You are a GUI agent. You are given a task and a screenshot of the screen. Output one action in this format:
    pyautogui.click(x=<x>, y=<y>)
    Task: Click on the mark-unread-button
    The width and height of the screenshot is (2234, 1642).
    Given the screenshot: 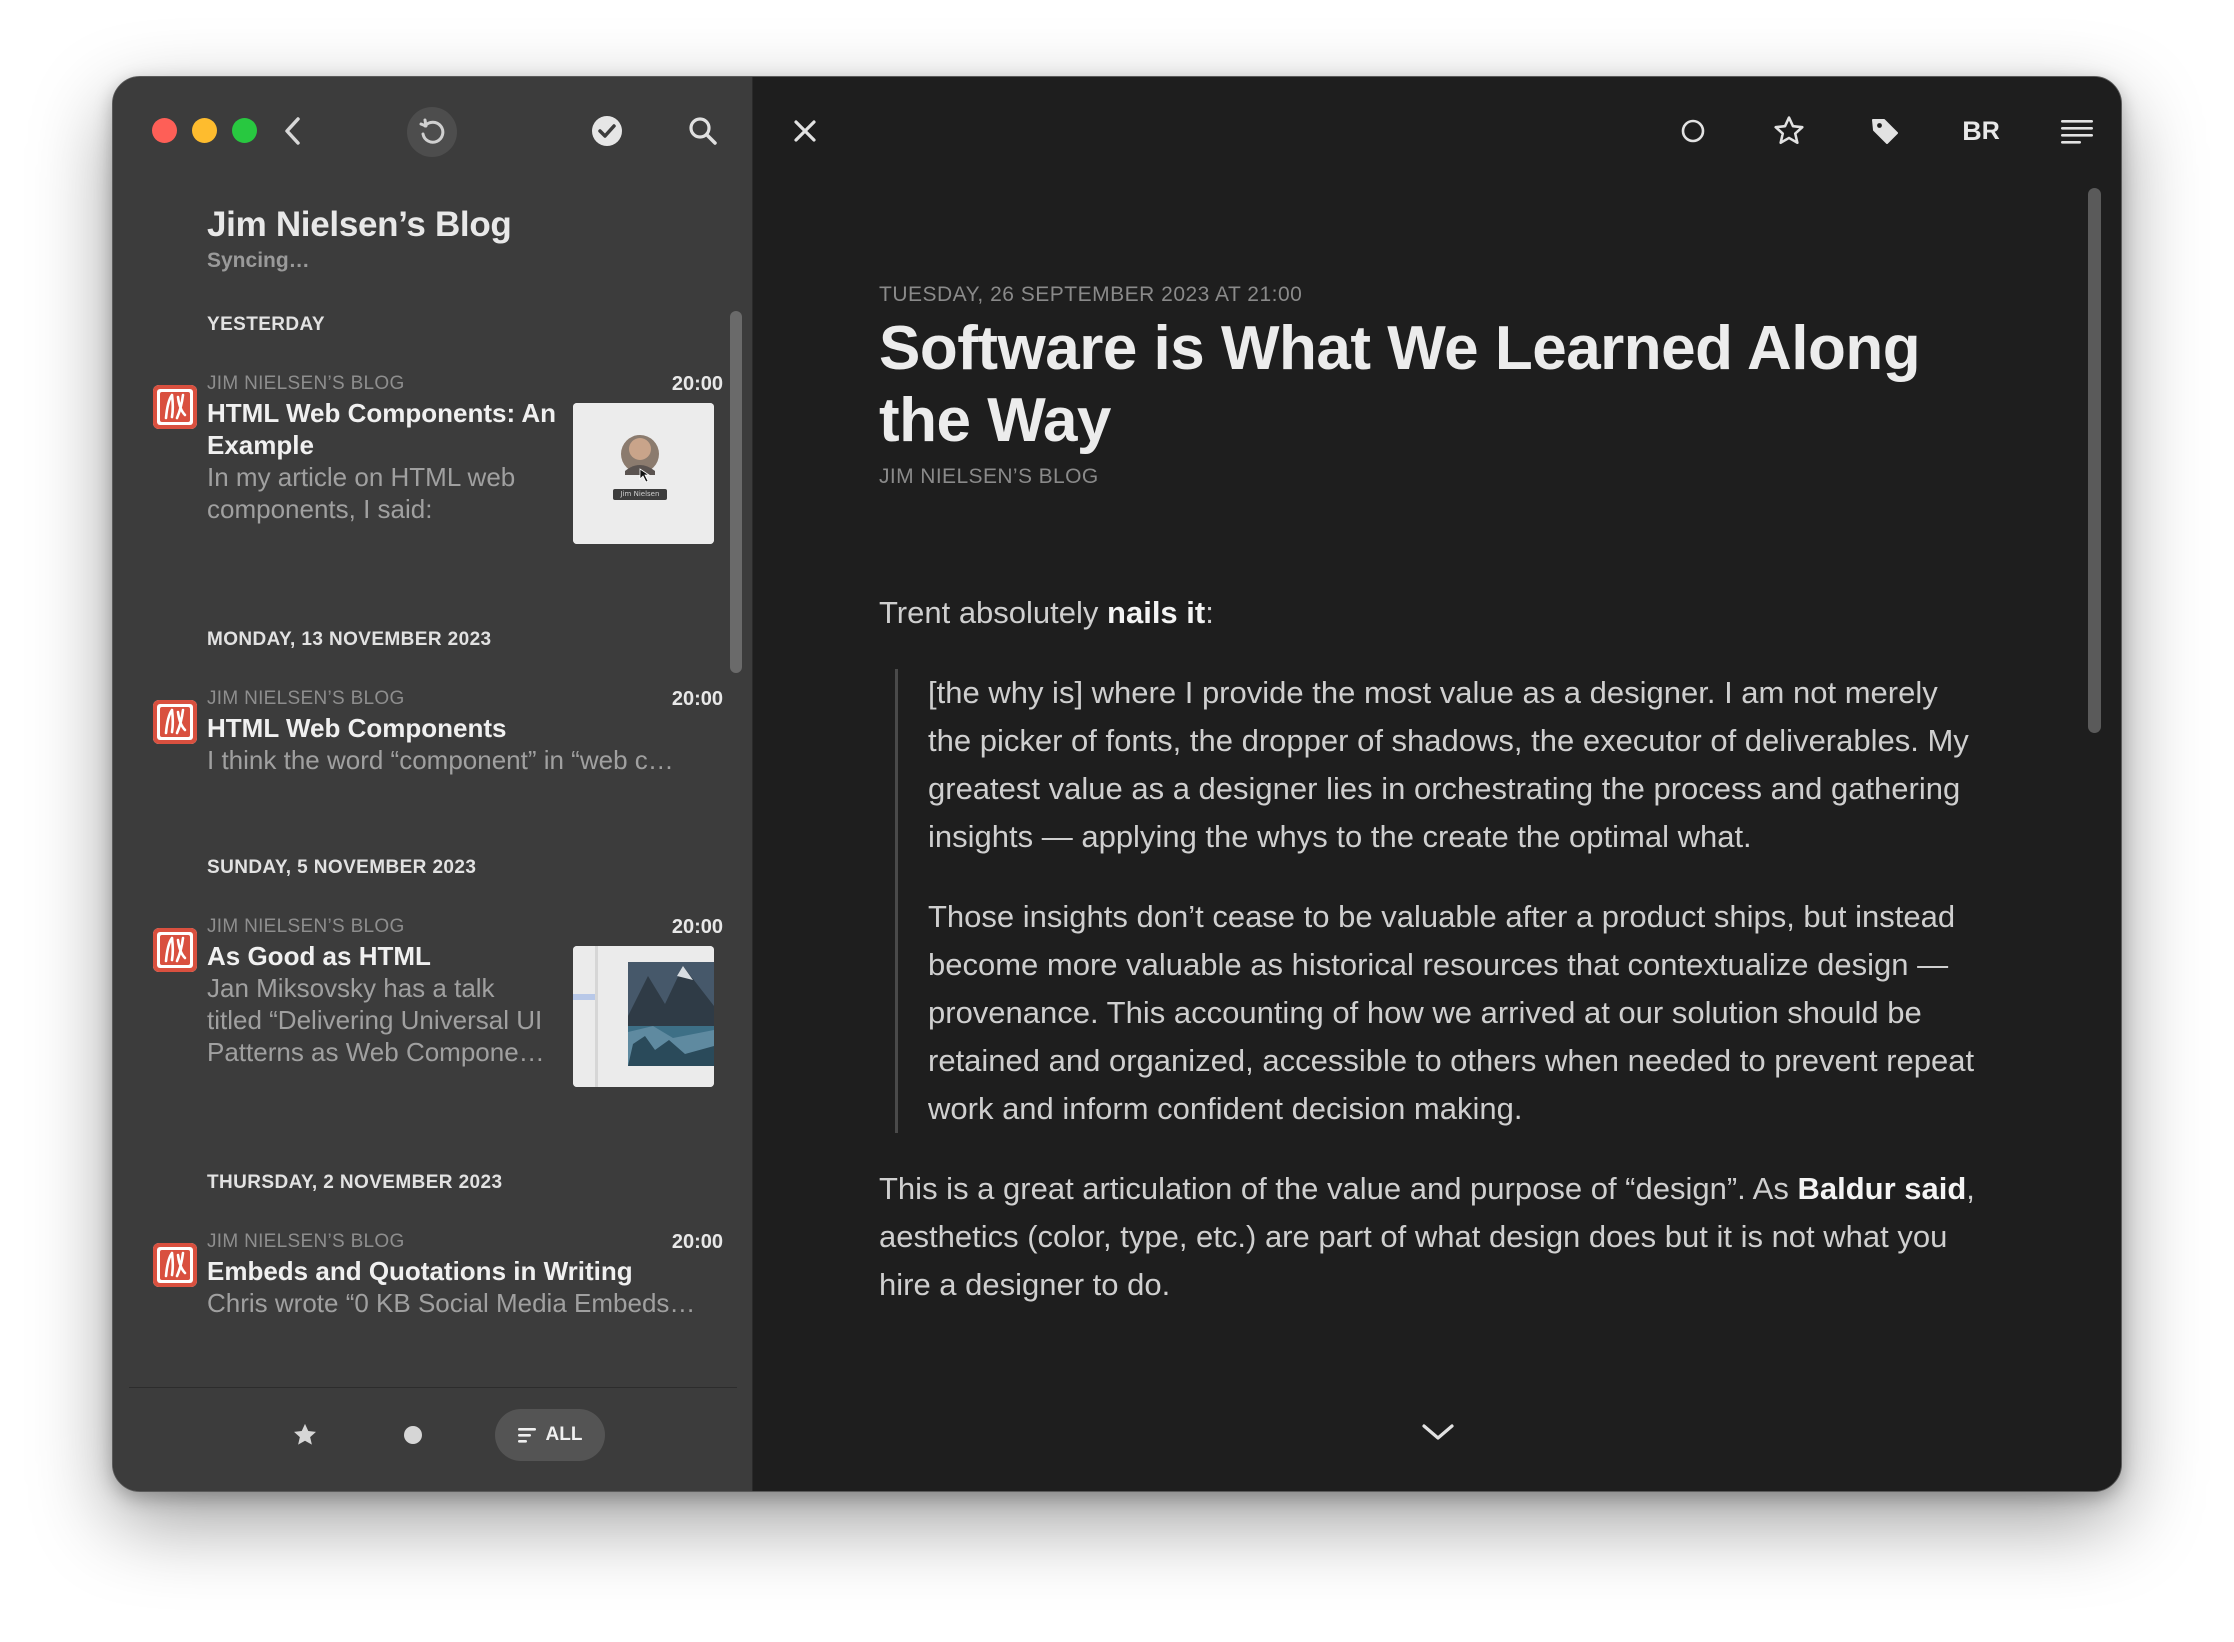 What is the action you would take?
    pyautogui.click(x=1693, y=131)
    